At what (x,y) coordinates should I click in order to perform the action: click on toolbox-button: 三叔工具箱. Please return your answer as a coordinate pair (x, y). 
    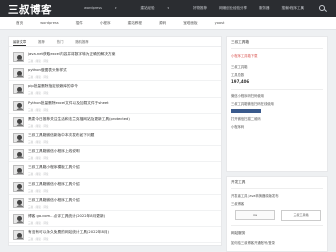
    Looking at the image, I should click on (301, 215).